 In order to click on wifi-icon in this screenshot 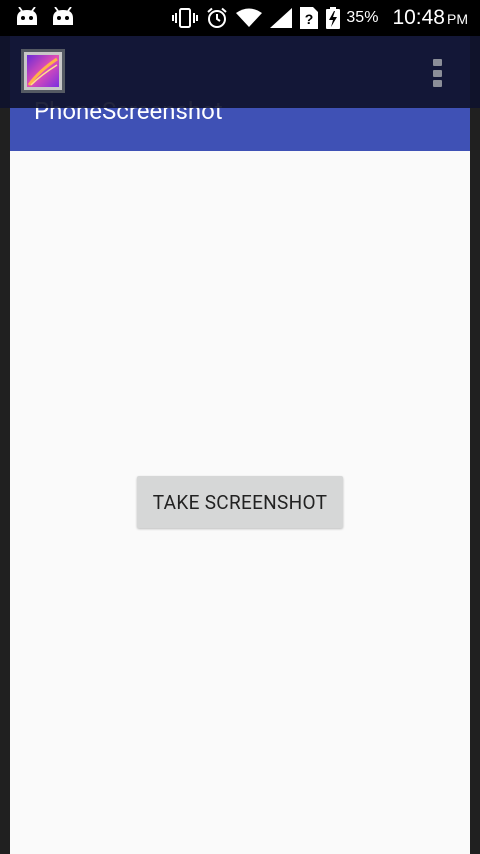, I will do `click(249, 18)`.